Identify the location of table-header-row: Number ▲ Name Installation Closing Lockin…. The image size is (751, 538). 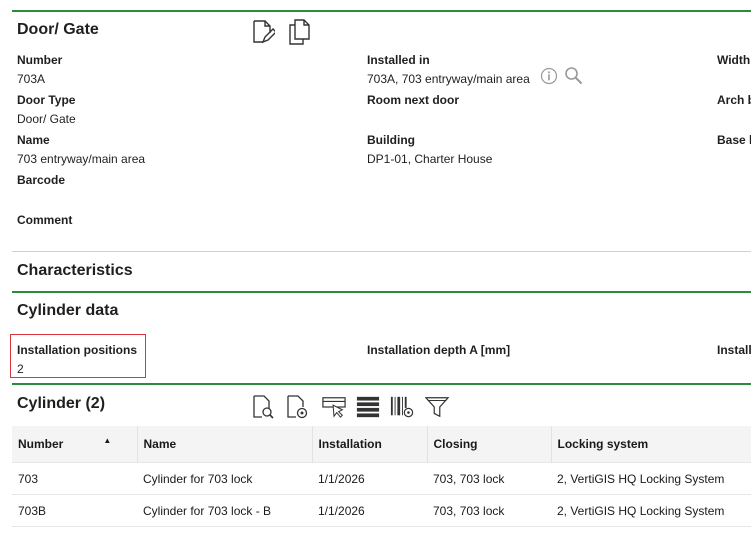
(381, 444).